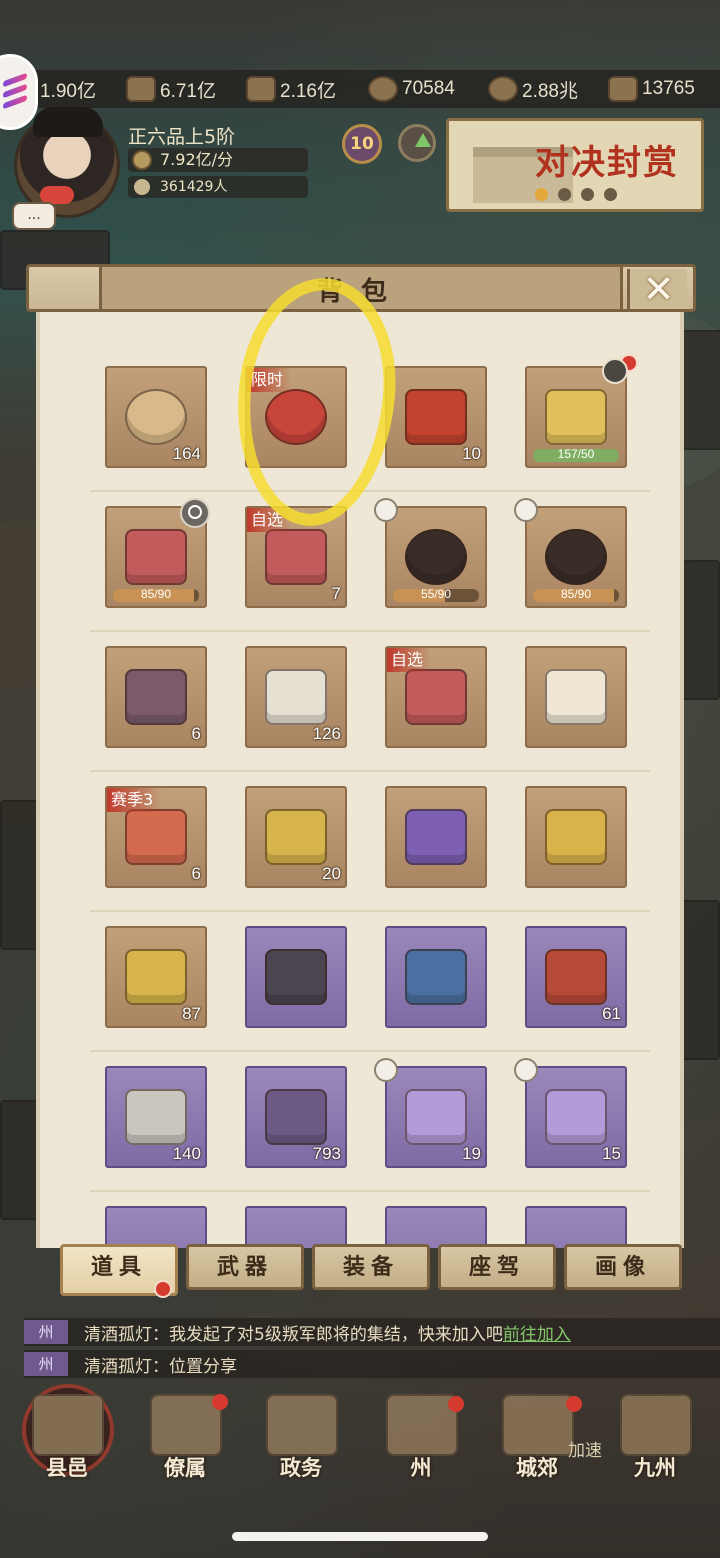  I want to click on item-slot: 15, so click(576, 1117).